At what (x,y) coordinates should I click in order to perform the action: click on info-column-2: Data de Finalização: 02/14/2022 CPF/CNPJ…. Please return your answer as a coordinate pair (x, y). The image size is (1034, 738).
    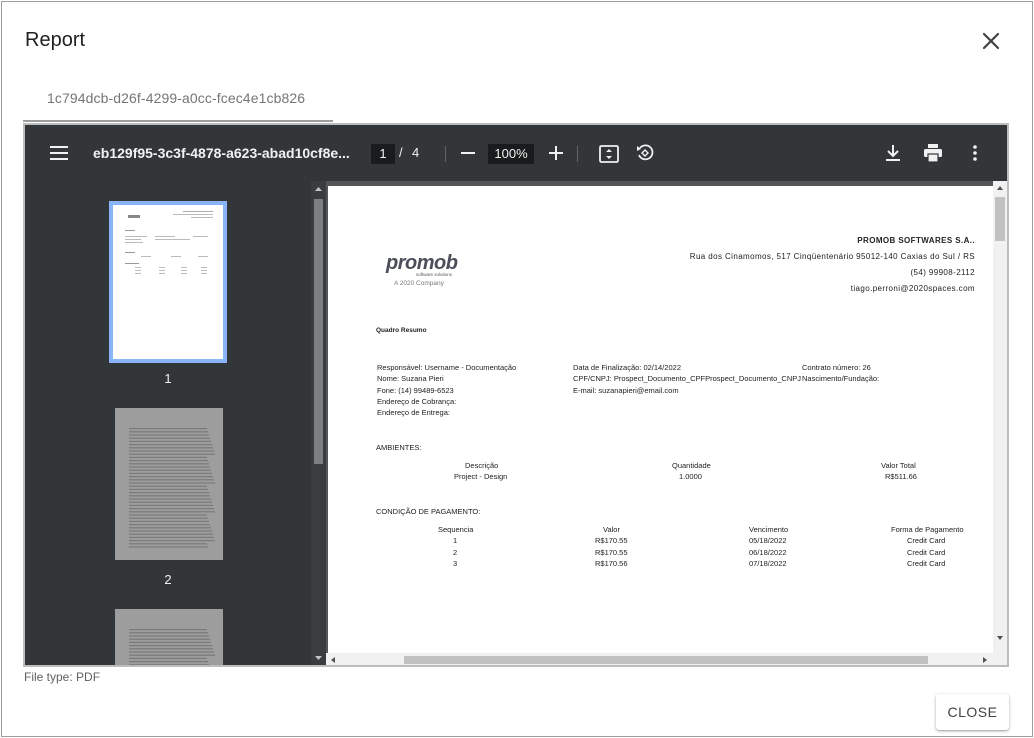
    Looking at the image, I should click on (687, 379).